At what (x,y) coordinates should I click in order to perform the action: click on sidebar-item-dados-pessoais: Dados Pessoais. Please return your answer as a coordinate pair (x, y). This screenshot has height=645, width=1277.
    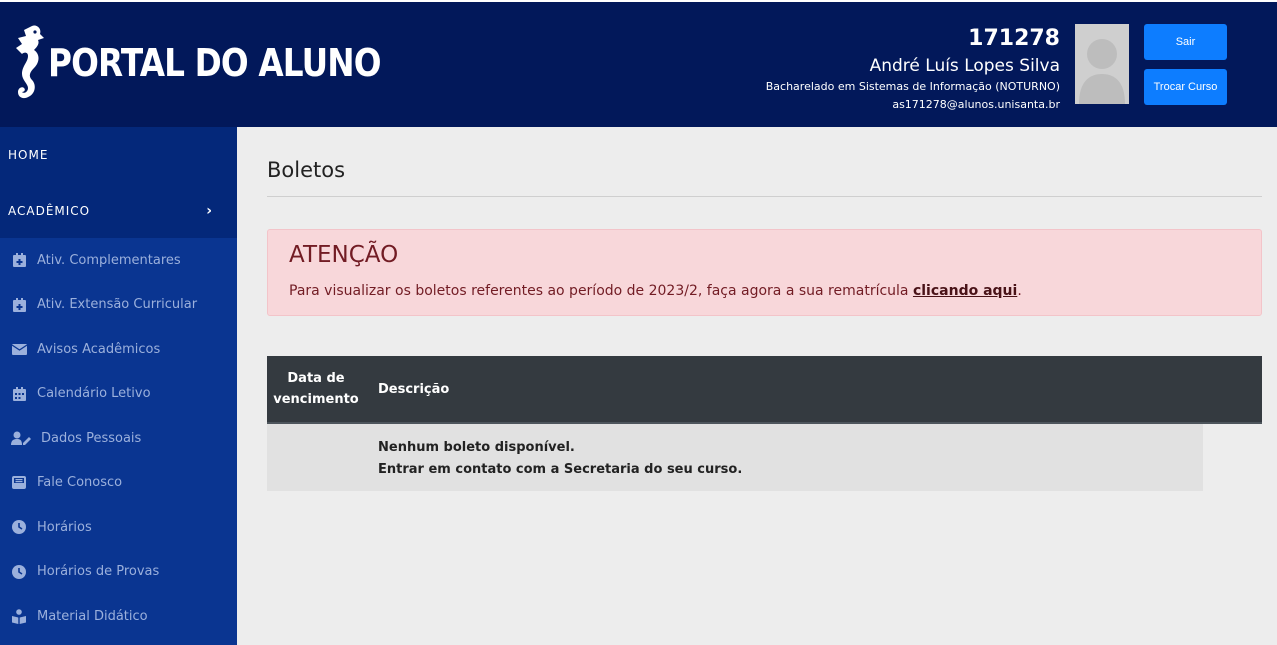
    Looking at the image, I should click on (118, 438).